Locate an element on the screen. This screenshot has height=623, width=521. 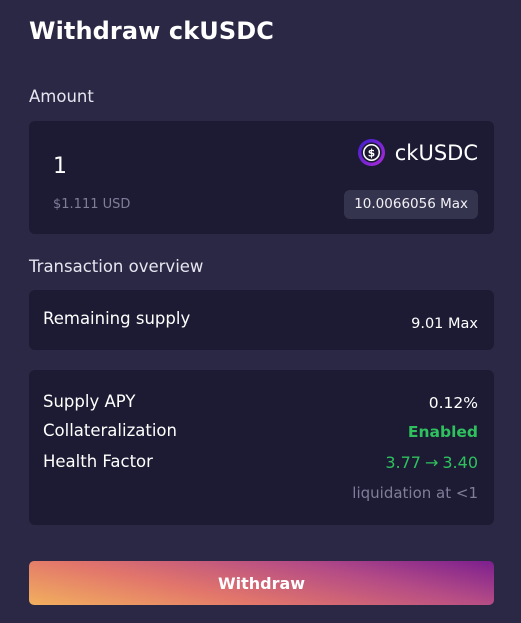
arrow-right-icon: → is located at coordinates (431, 462).